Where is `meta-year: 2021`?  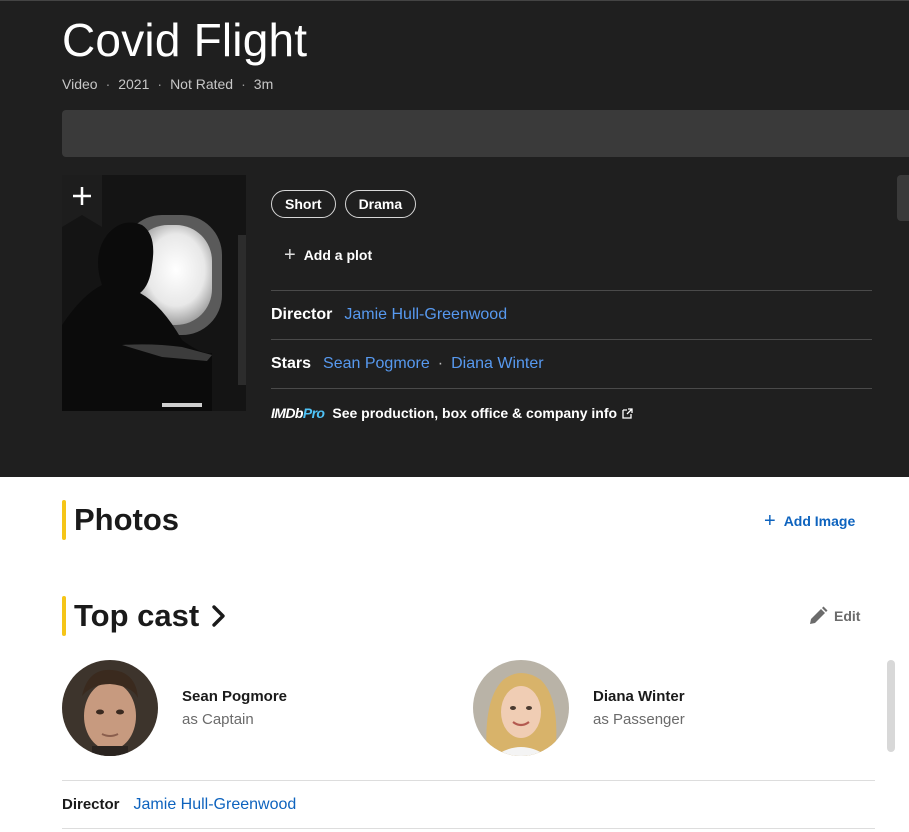 meta-year: 2021 is located at coordinates (133, 84).